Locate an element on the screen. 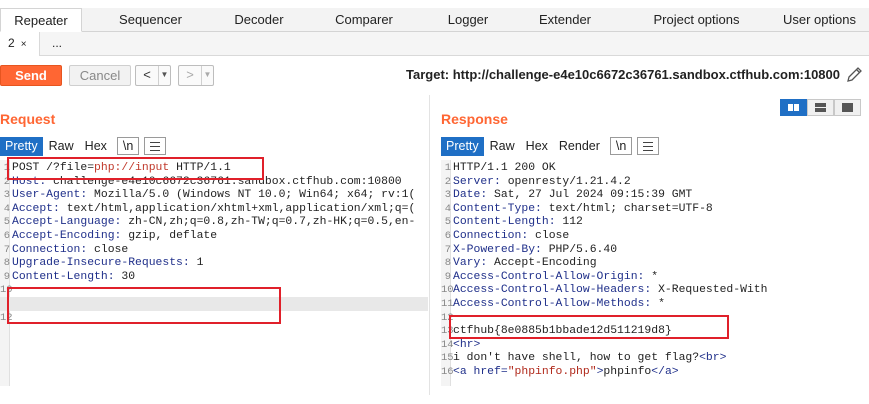 This screenshot has height=404, width=869. code-line: 16 <a href="phpinfo.php">phpinfo</a> is located at coordinates (560, 373).